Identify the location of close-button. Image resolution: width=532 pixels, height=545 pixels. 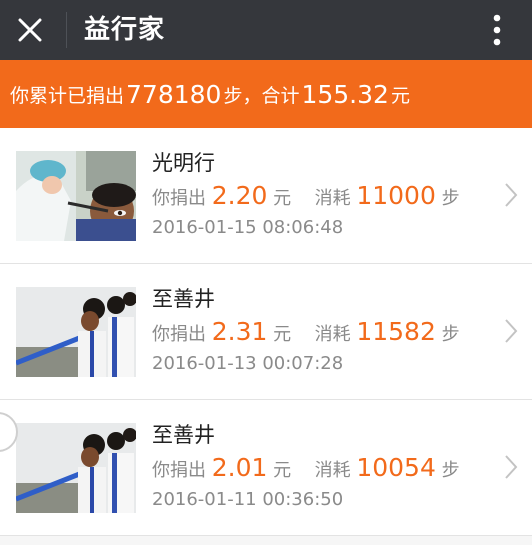
(30, 30).